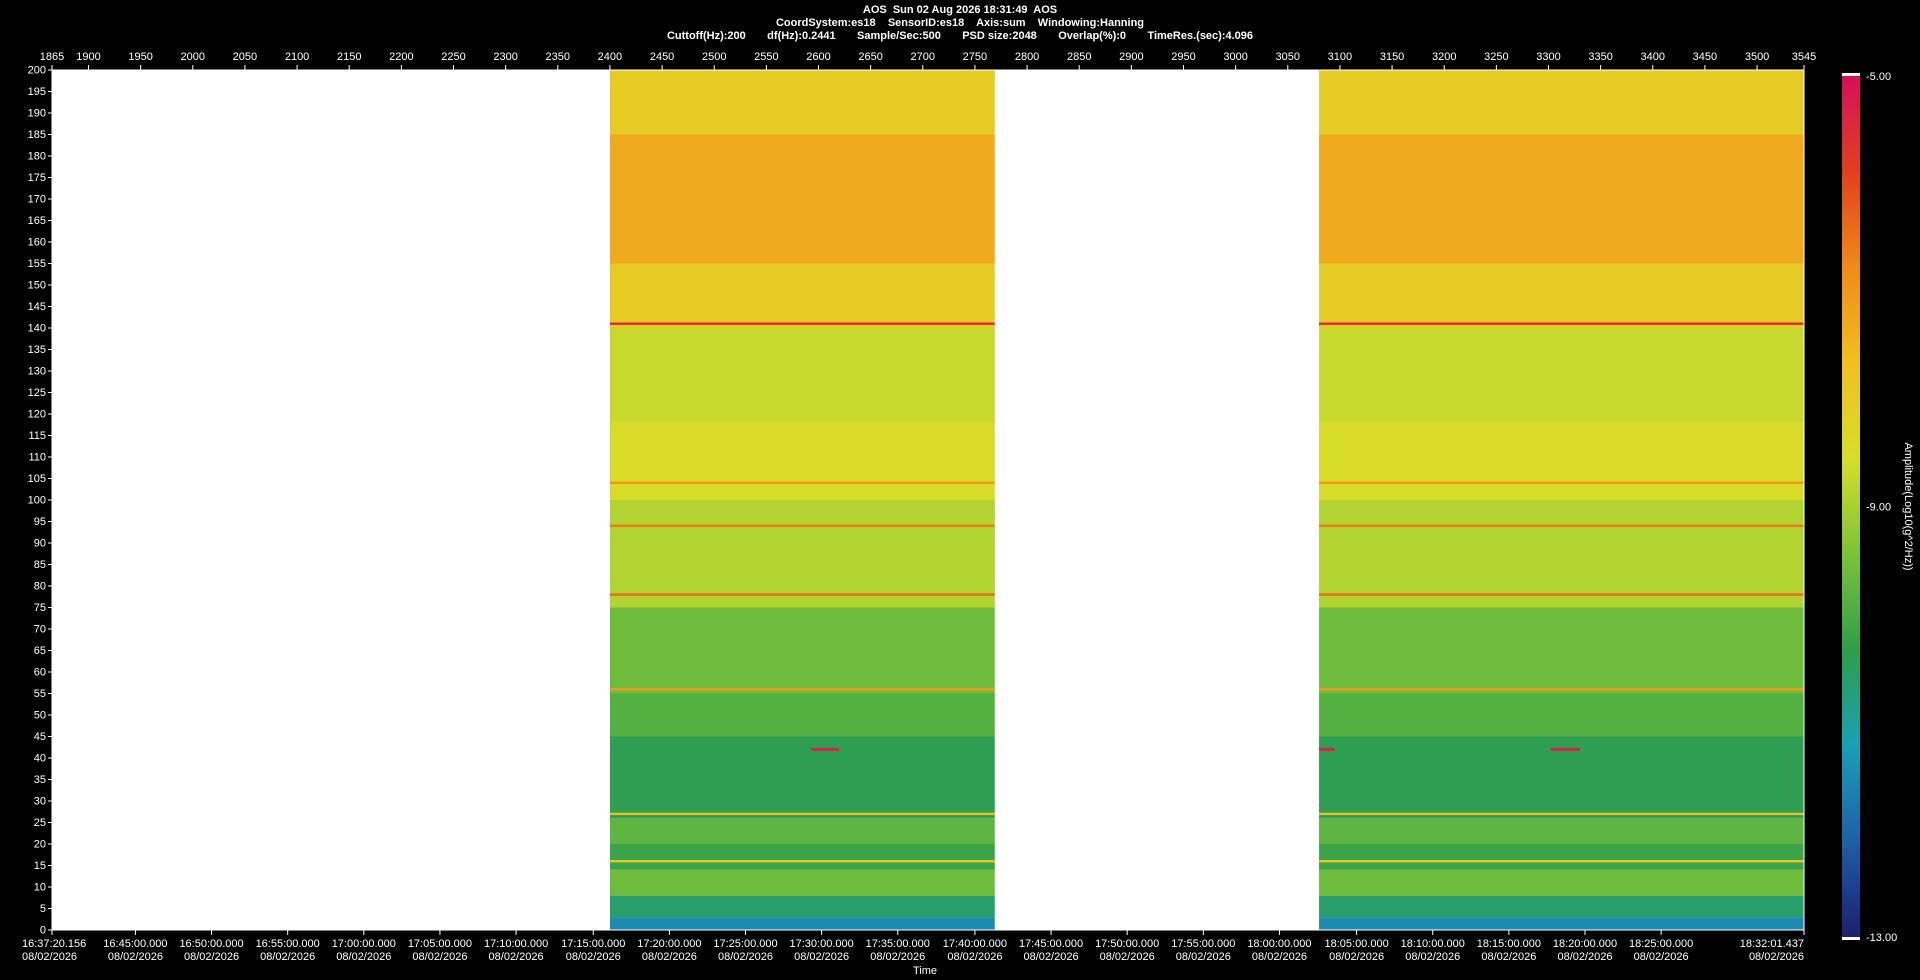 Image resolution: width=1920 pixels, height=980 pixels. Describe the element at coordinates (1908, 506) in the screenshot. I see `colorbar-label: Amplitude(Log10(g^2/Hz))` at that location.